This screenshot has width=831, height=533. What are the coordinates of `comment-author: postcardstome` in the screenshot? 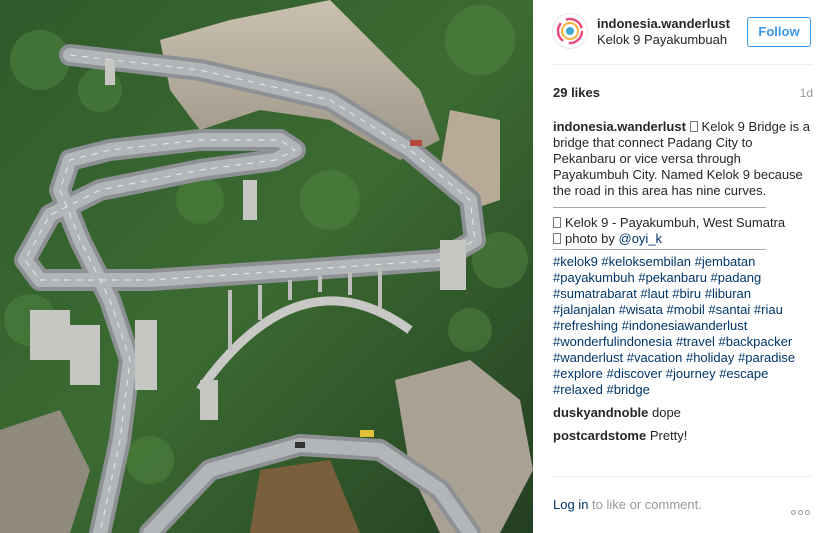 It's located at (599, 435).